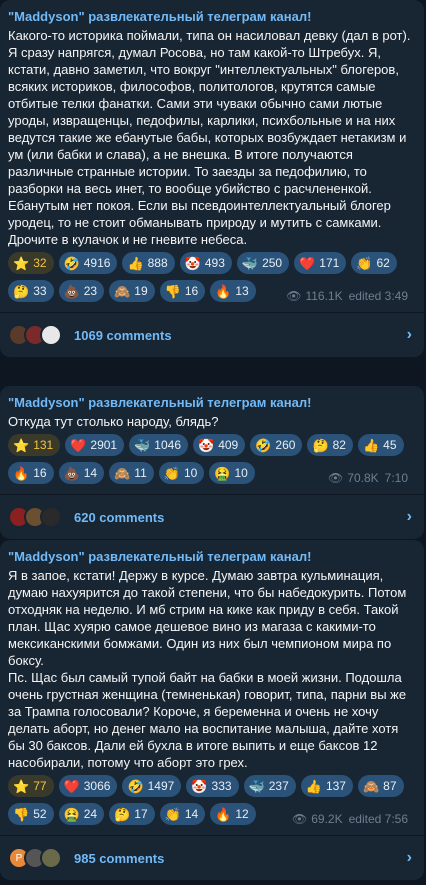 This screenshot has height=885, width=426. Describe the element at coordinates (31, 263) in the screenshot. I see `reaction-chip: ⭐ 32` at that location.